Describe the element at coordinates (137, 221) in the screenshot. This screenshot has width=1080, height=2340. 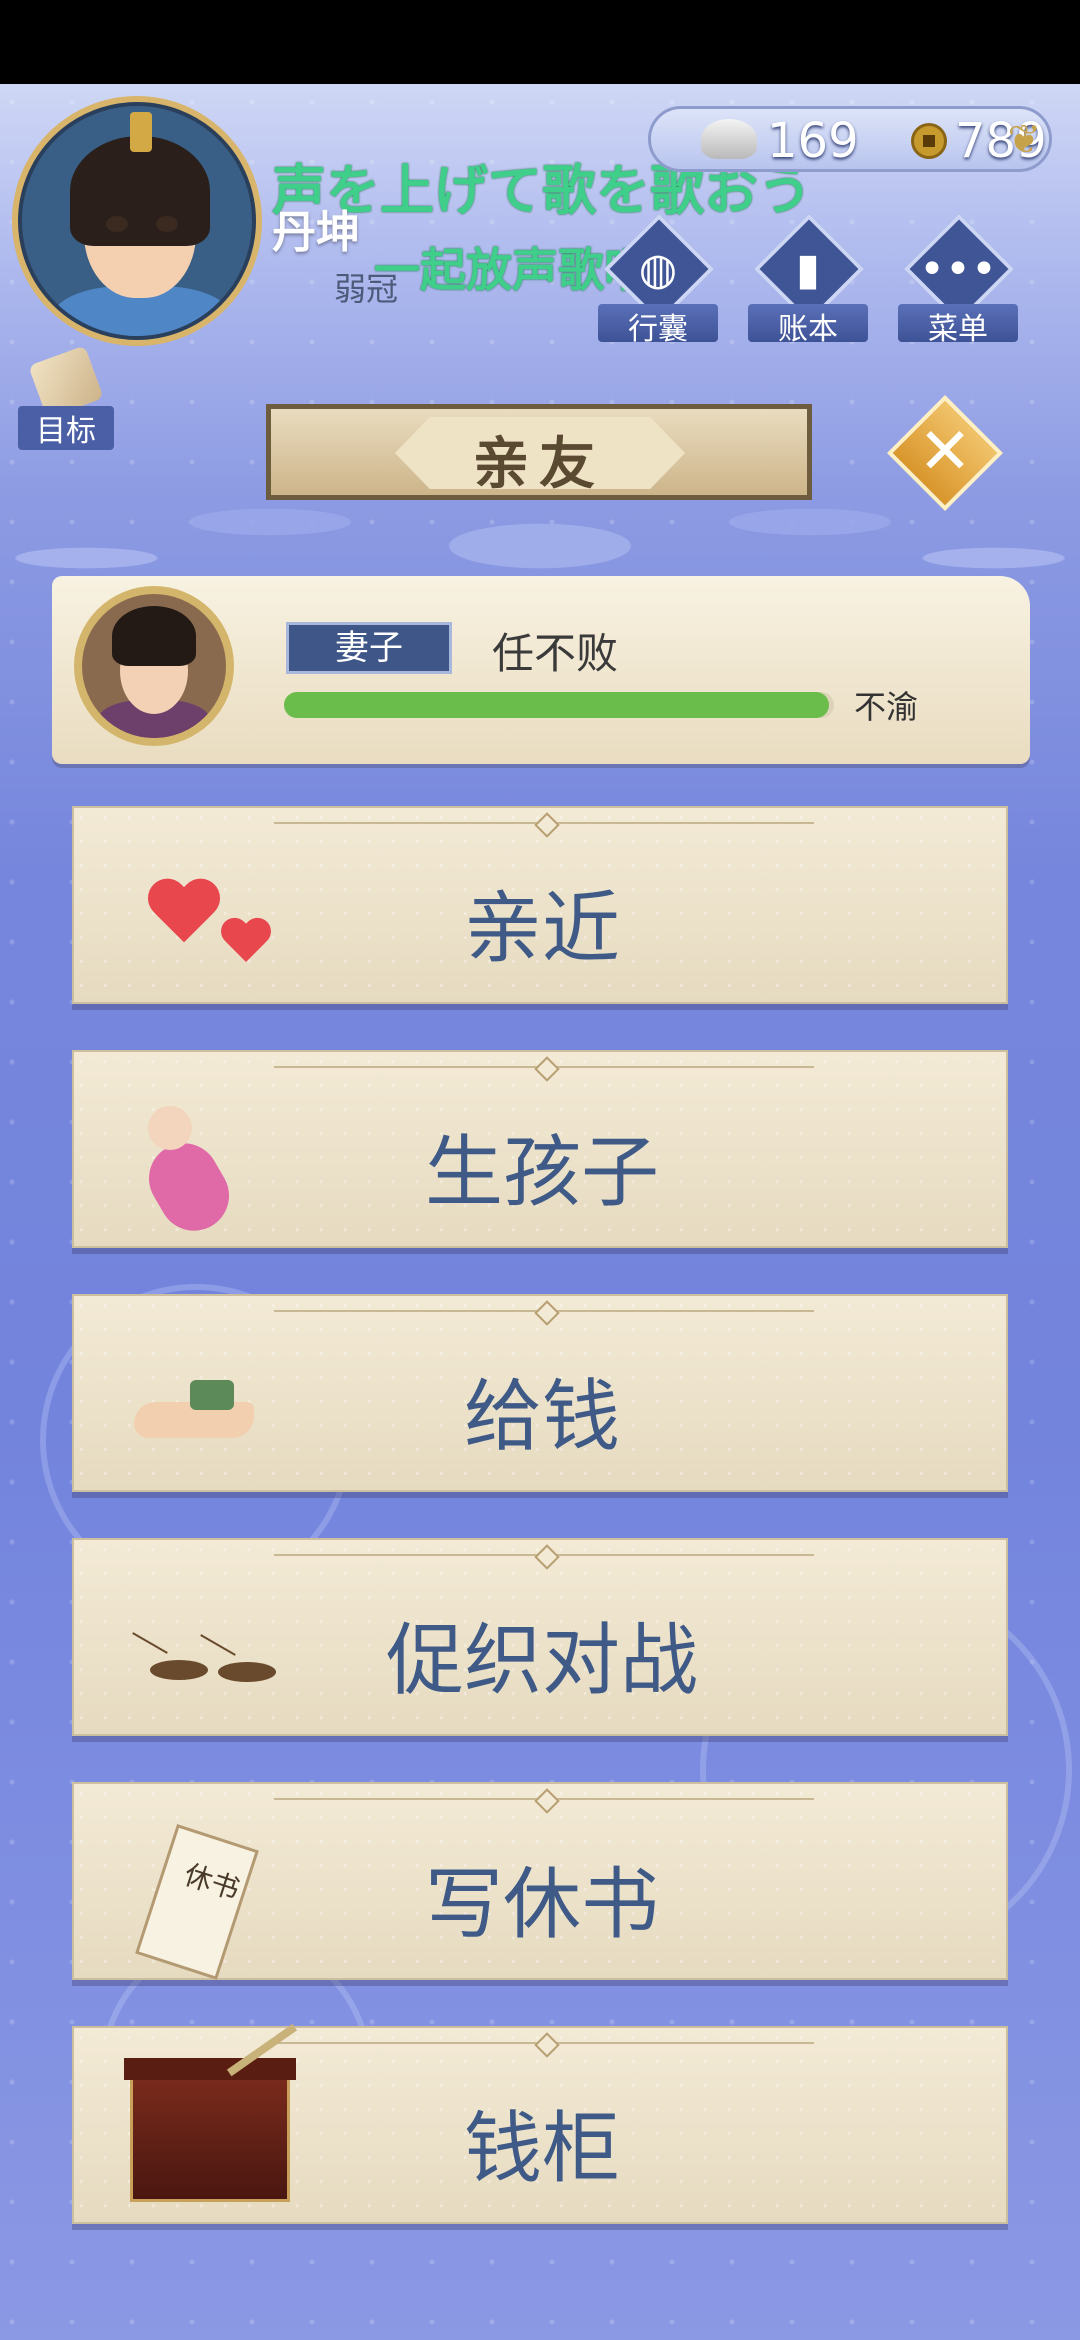
I see `player-avatar` at that location.